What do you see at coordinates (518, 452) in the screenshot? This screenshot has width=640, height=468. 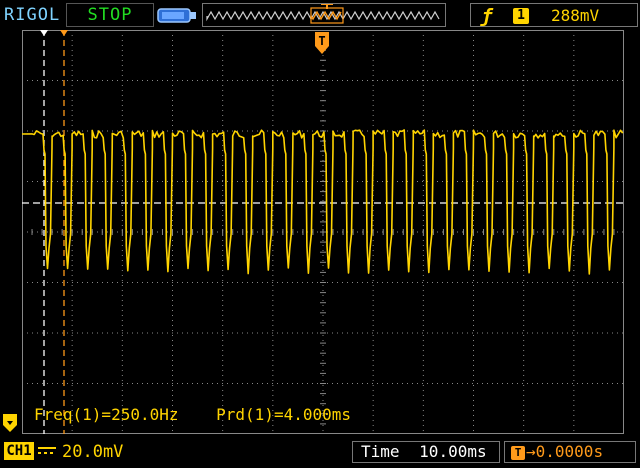 I see `trigger-offset-icon: T` at bounding box center [518, 452].